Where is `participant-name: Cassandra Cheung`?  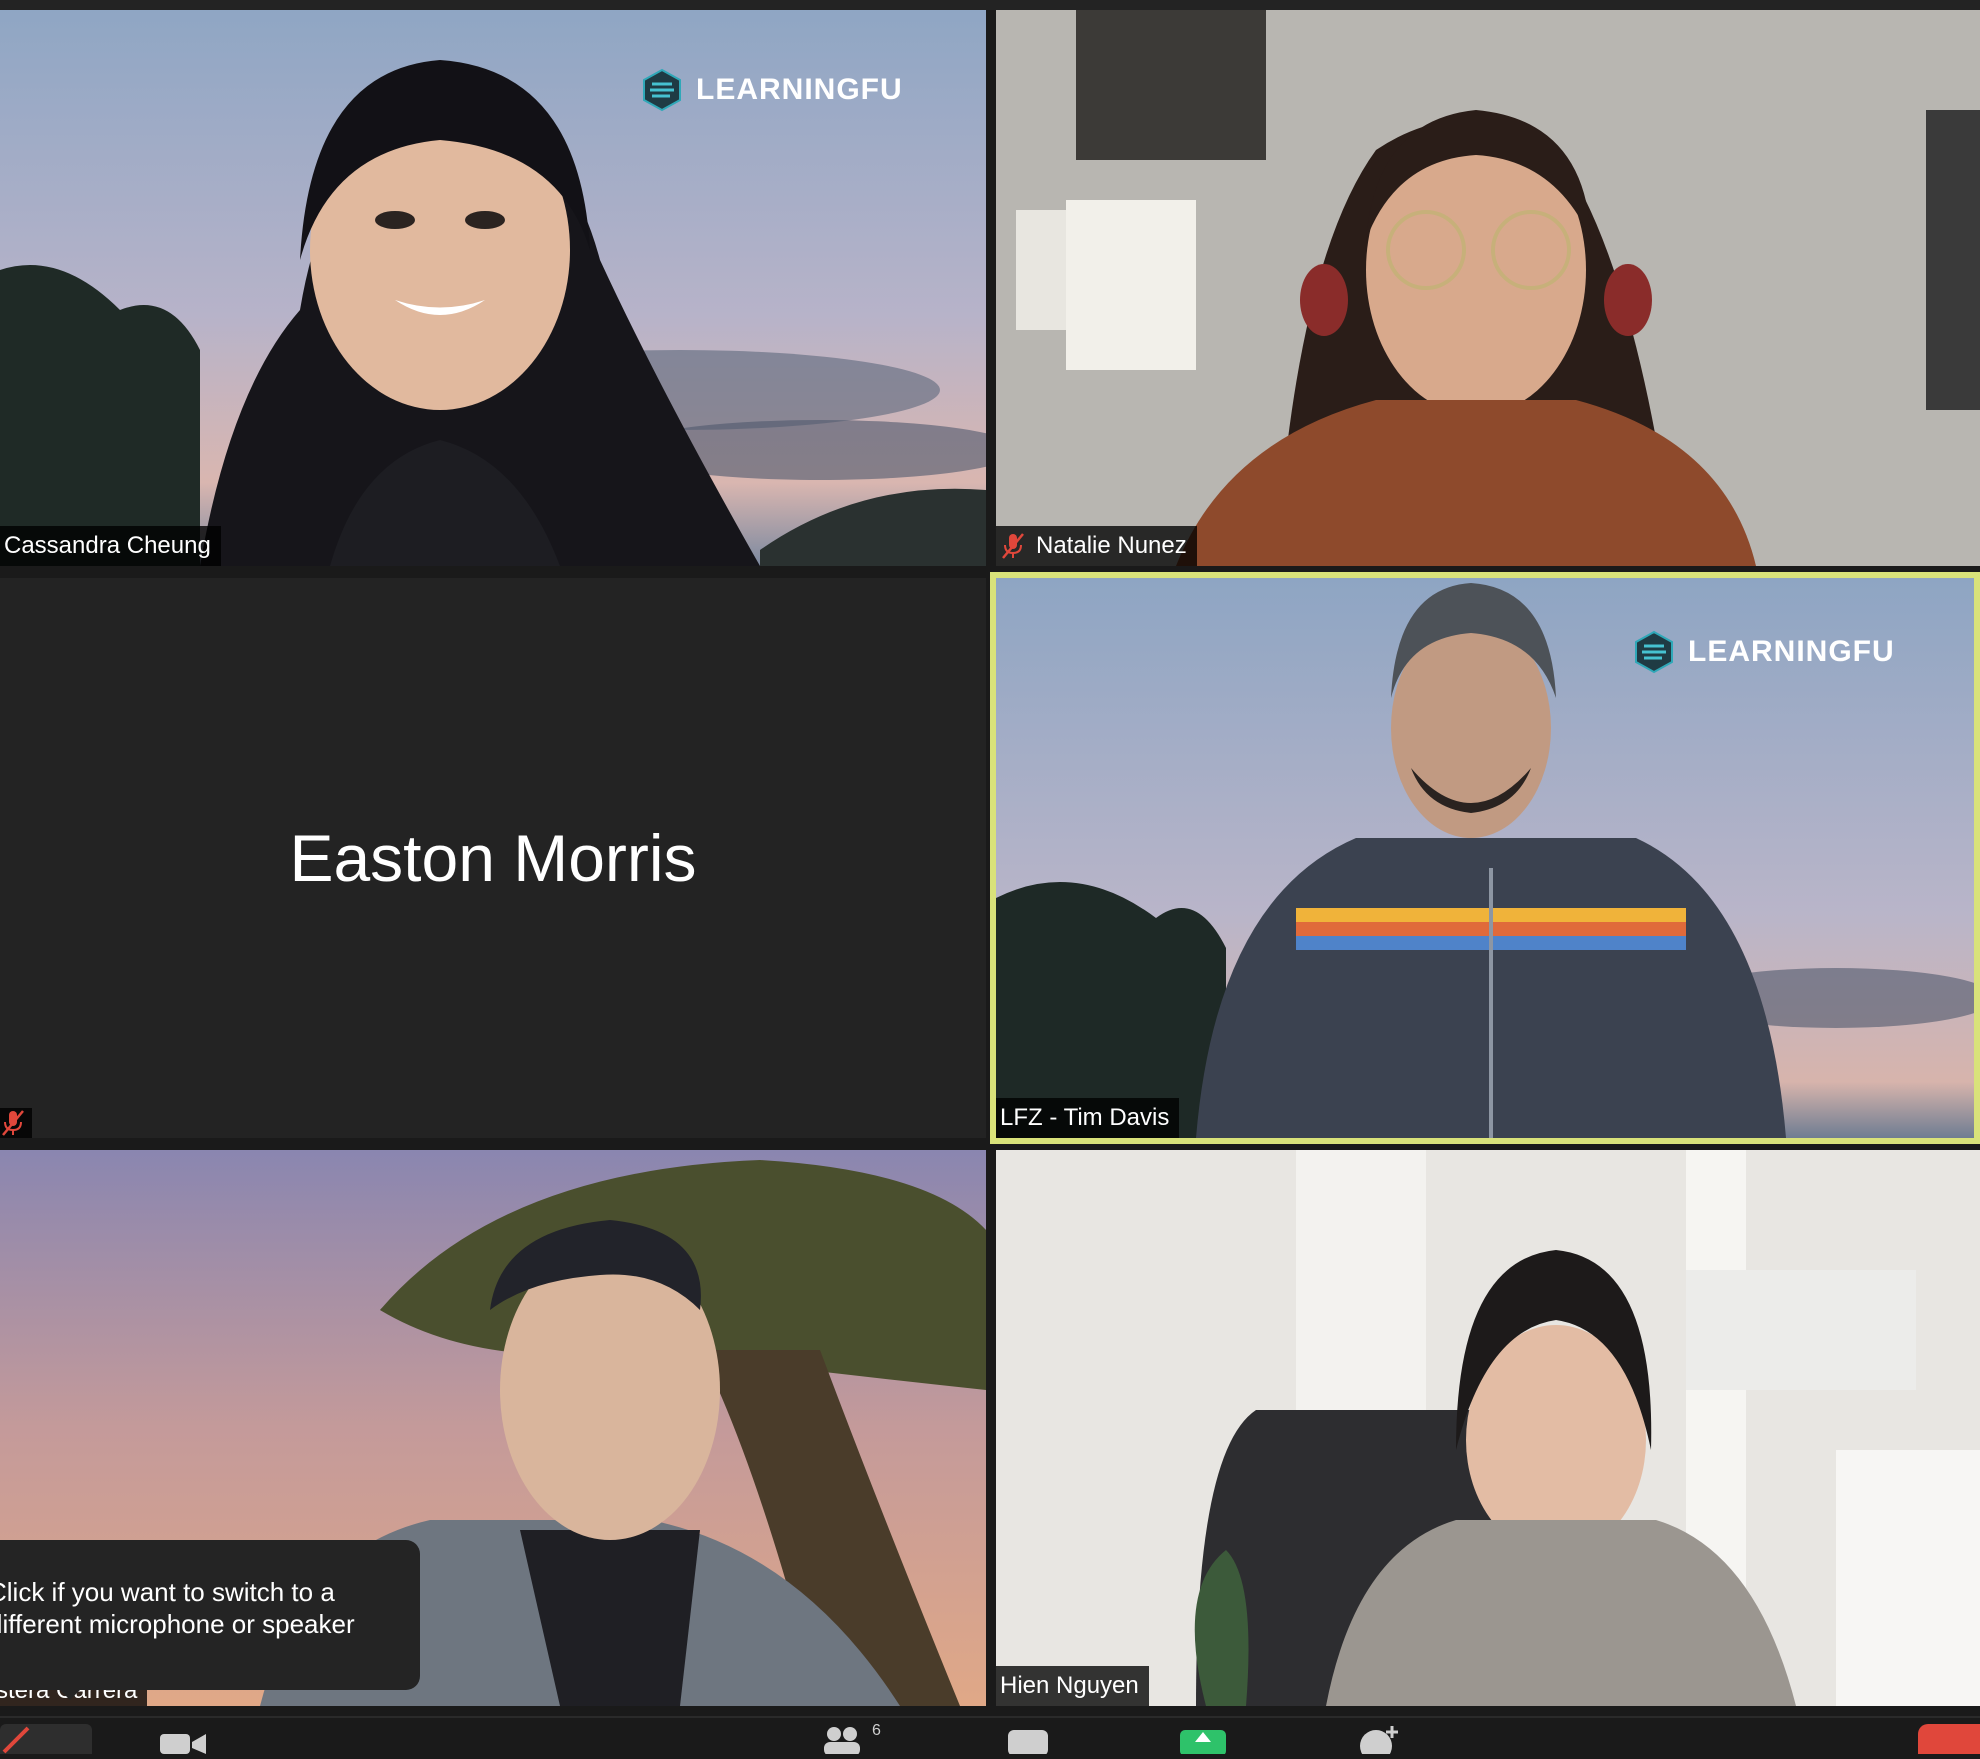
participant-name: Cassandra Cheung is located at coordinates (107, 545).